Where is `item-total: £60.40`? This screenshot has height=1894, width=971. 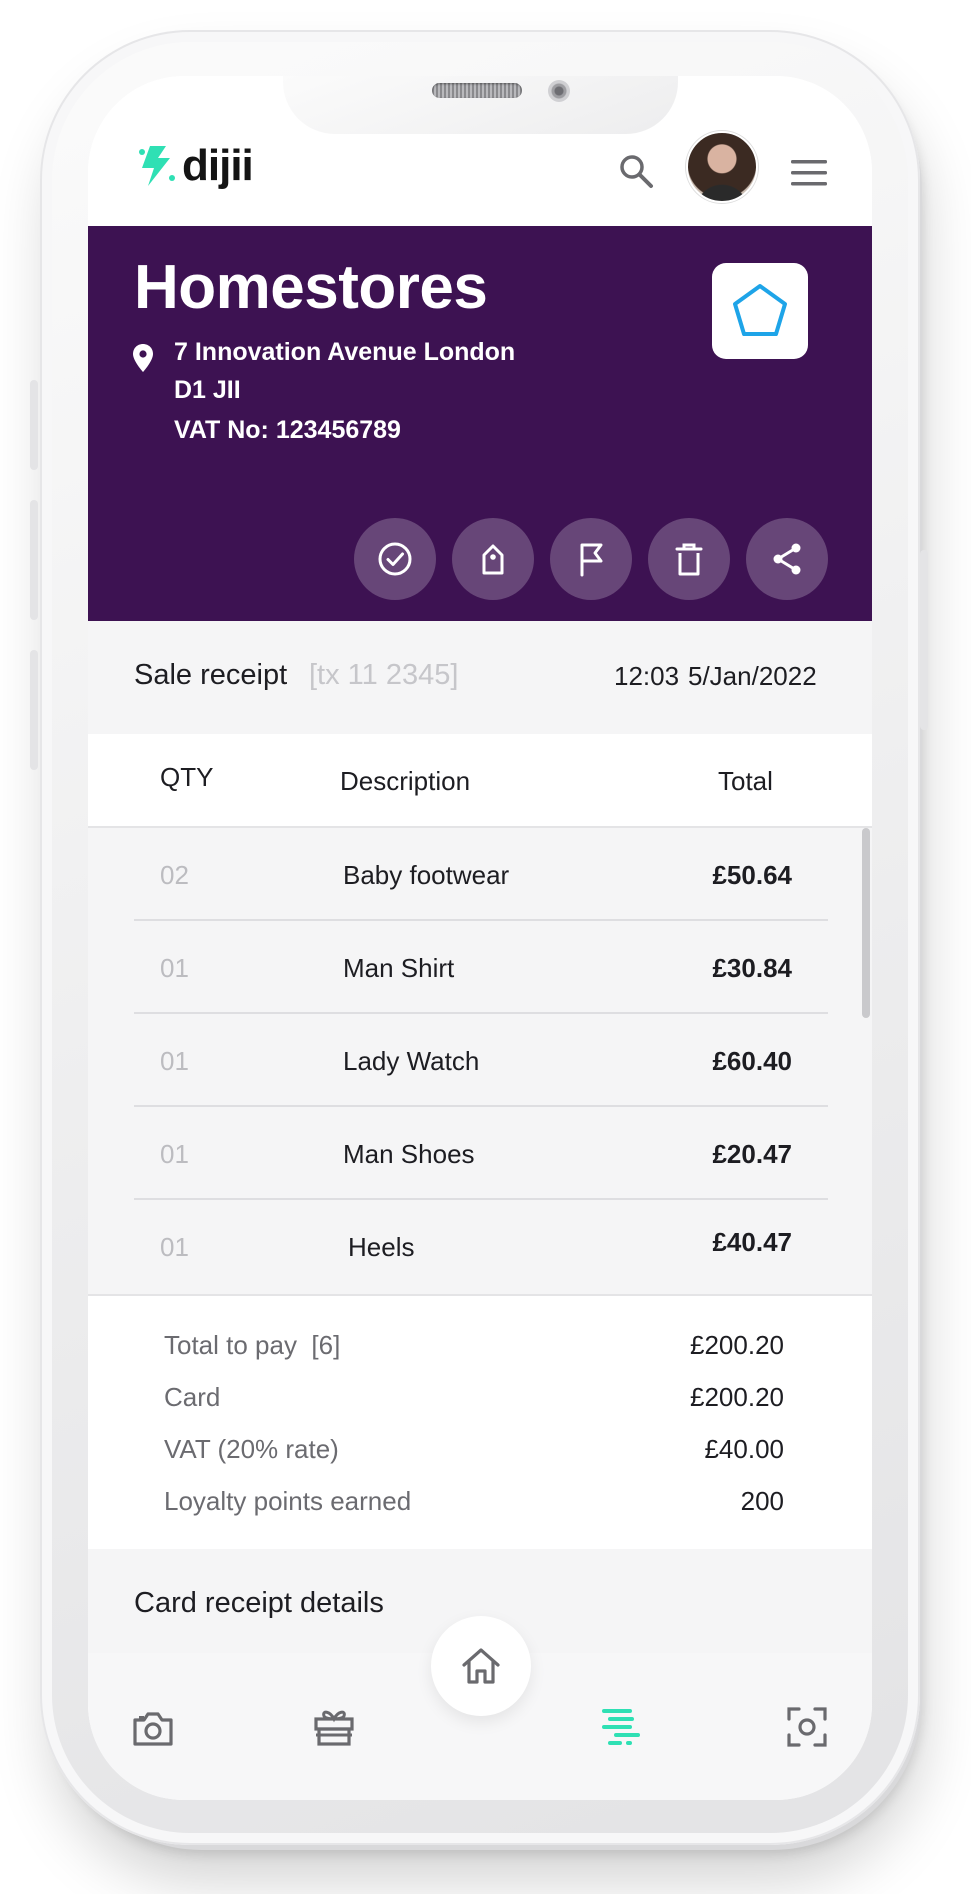 item-total: £60.40 is located at coordinates (752, 1061).